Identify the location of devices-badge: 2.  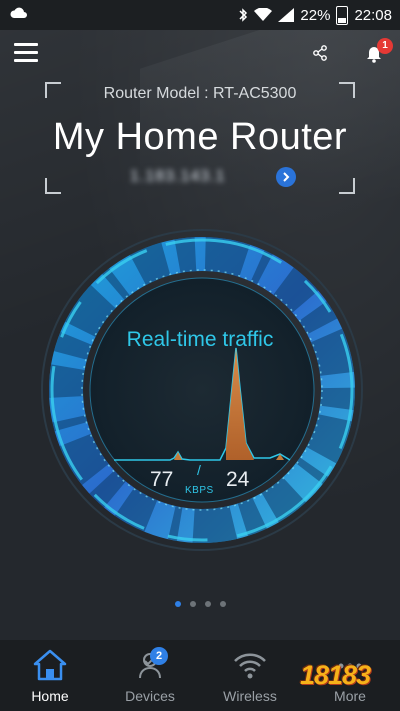
(159, 656).